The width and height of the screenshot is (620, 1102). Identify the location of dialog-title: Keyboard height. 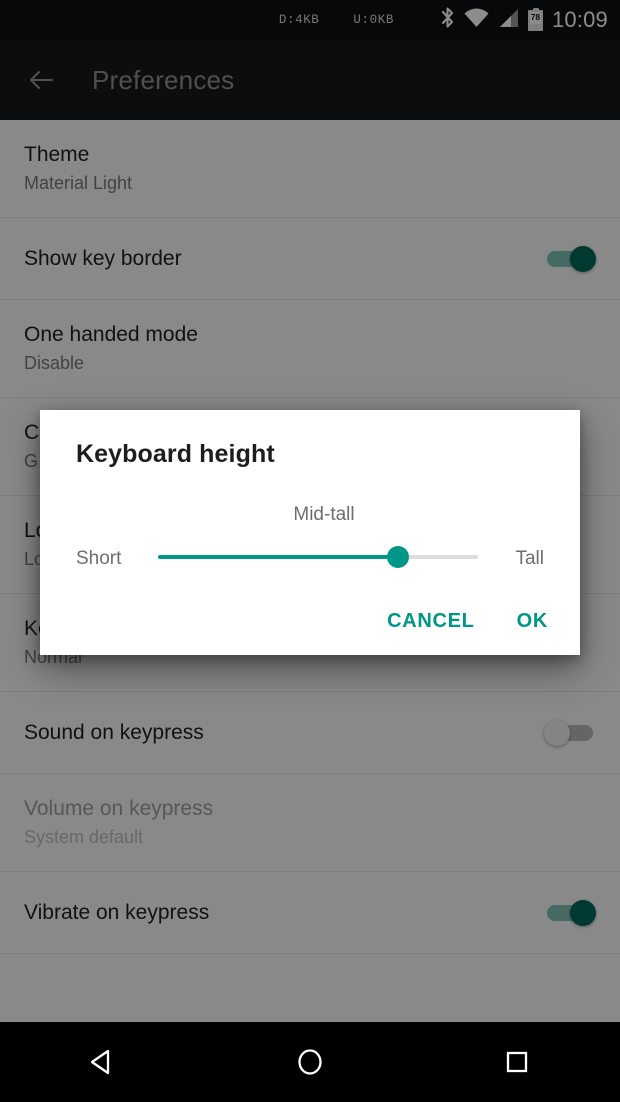
(175, 454).